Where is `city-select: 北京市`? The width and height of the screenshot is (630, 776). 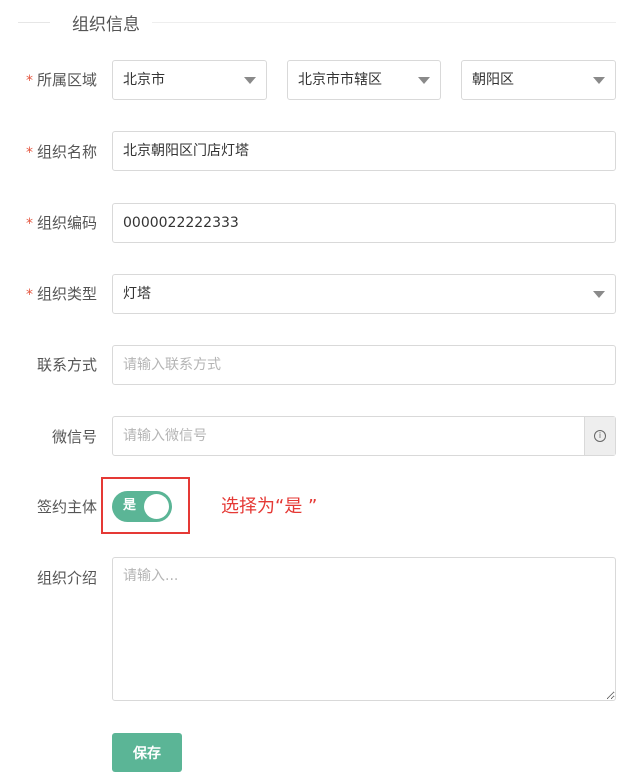 city-select: 北京市 is located at coordinates (189, 80).